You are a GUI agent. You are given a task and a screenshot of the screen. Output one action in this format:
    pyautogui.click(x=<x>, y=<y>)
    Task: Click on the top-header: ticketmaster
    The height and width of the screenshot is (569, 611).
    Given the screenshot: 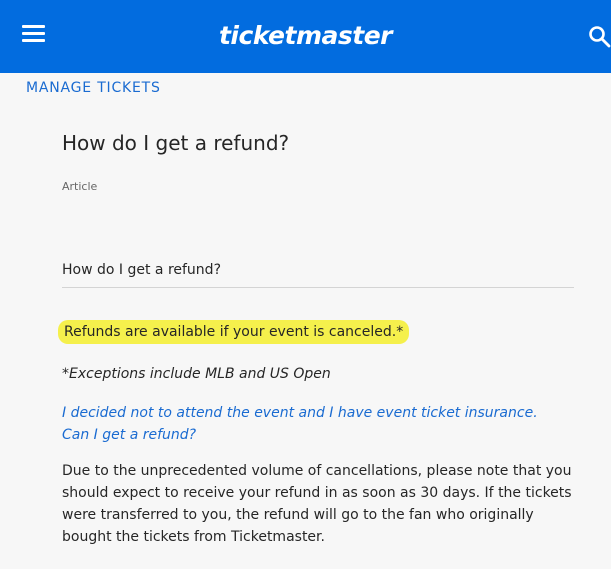 What is the action you would take?
    pyautogui.click(x=305, y=36)
    